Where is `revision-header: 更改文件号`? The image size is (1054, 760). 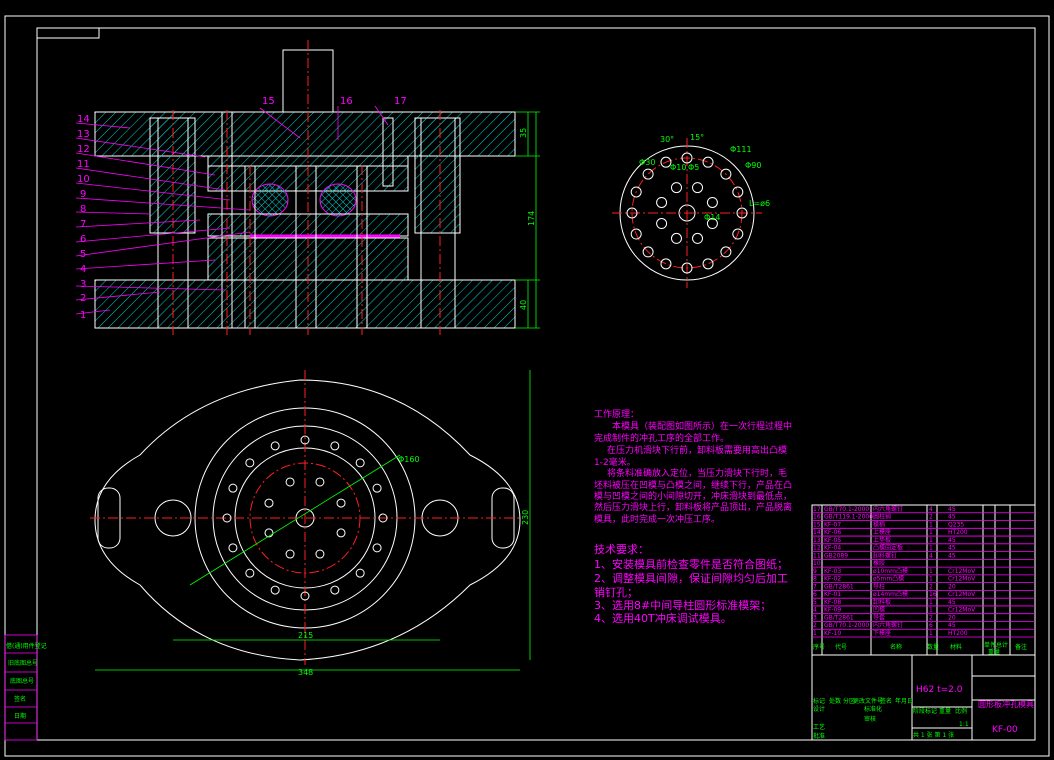
revision-header: 更改文件号 is located at coordinates (868, 701).